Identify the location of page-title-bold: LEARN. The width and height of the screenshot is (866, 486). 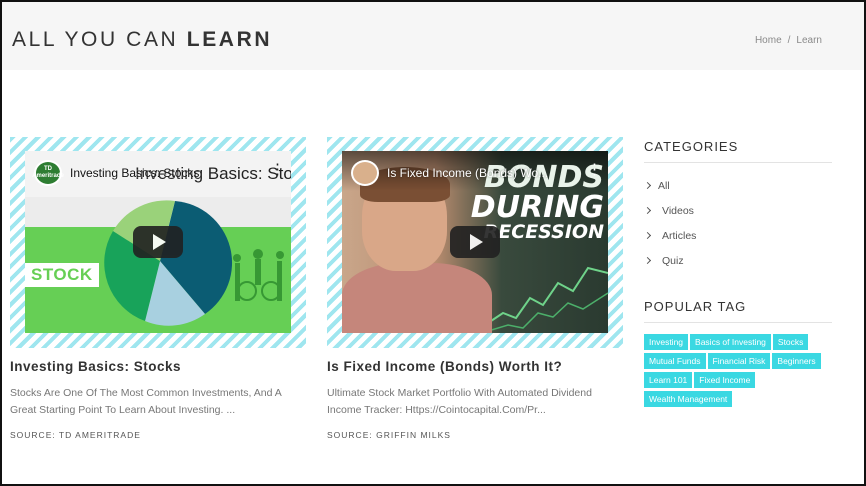
(229, 39).